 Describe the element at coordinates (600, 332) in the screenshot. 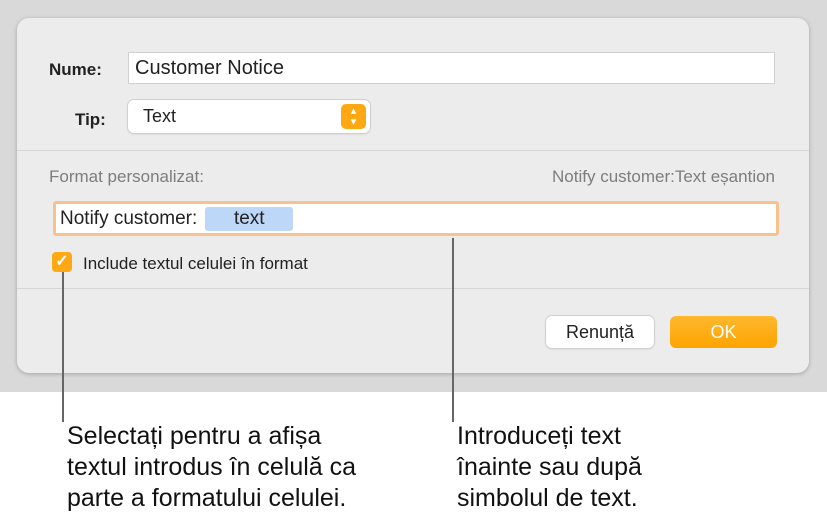

I see `cancel-button: Renunță` at that location.